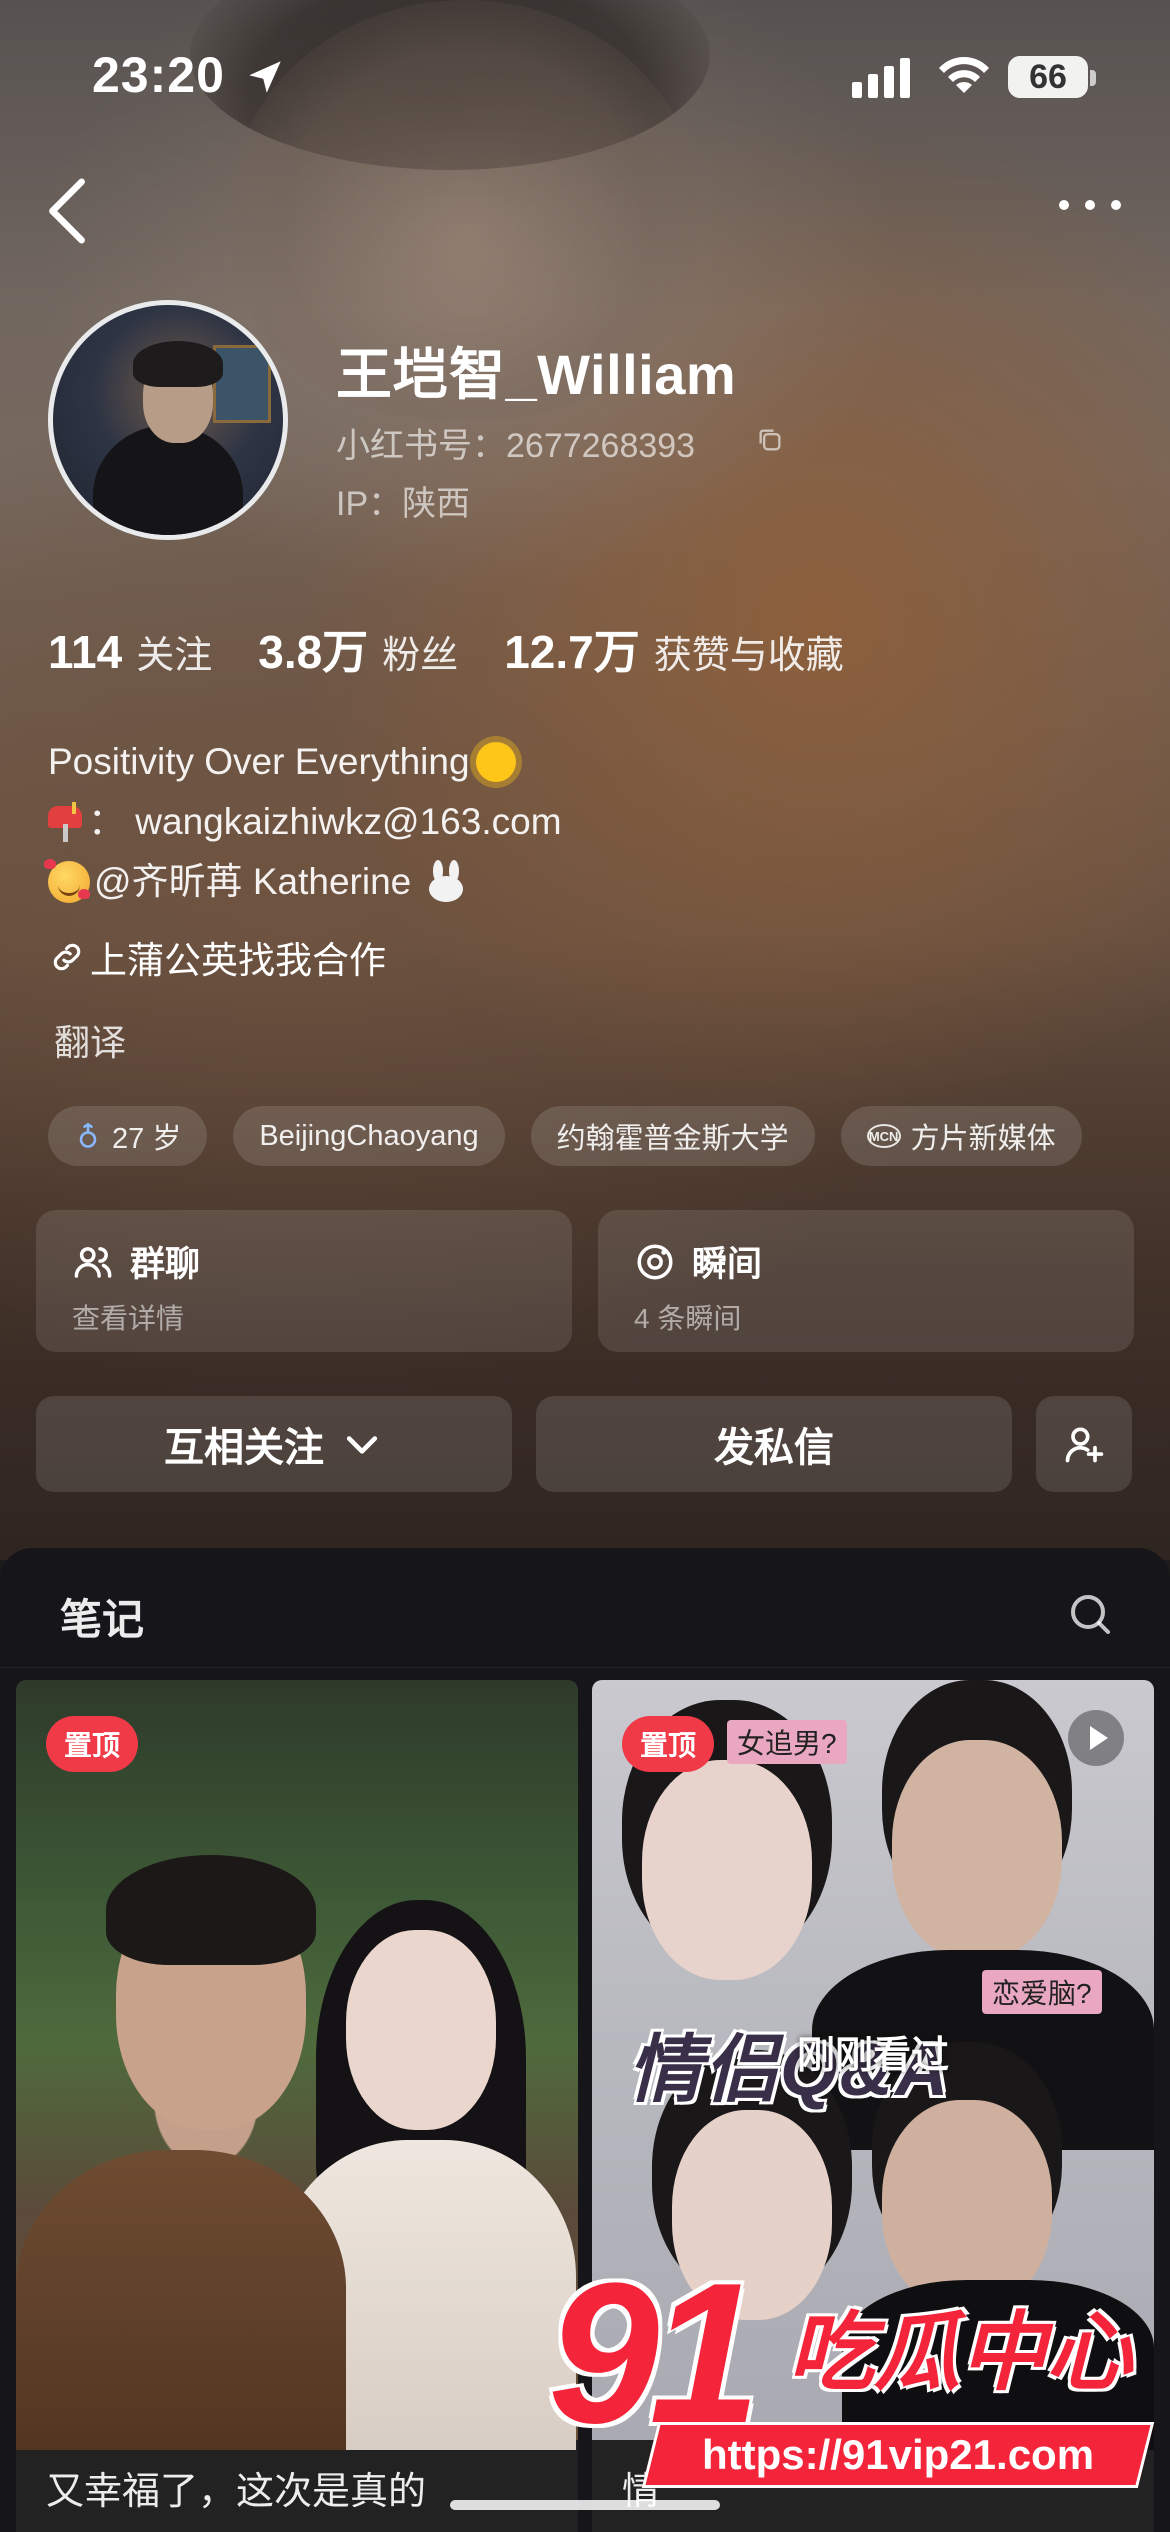 Image resolution: width=1170 pixels, height=2532 pixels. Describe the element at coordinates (67, 881) in the screenshot. I see `smiling-face-hearts-emoji-icon` at that location.